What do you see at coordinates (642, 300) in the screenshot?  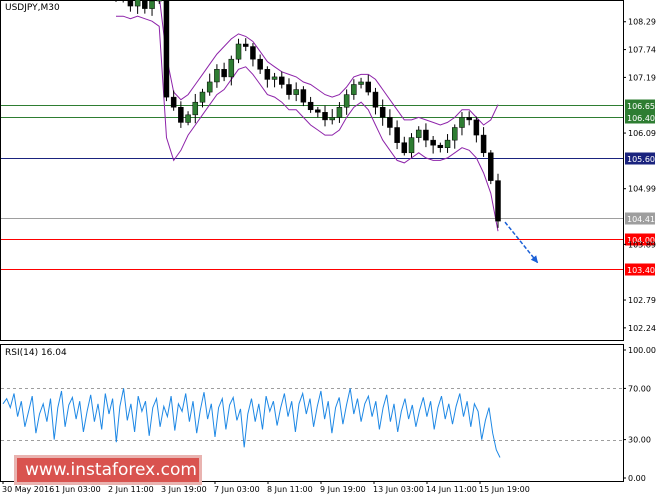 I see `price-tick-label: 102.79` at bounding box center [642, 300].